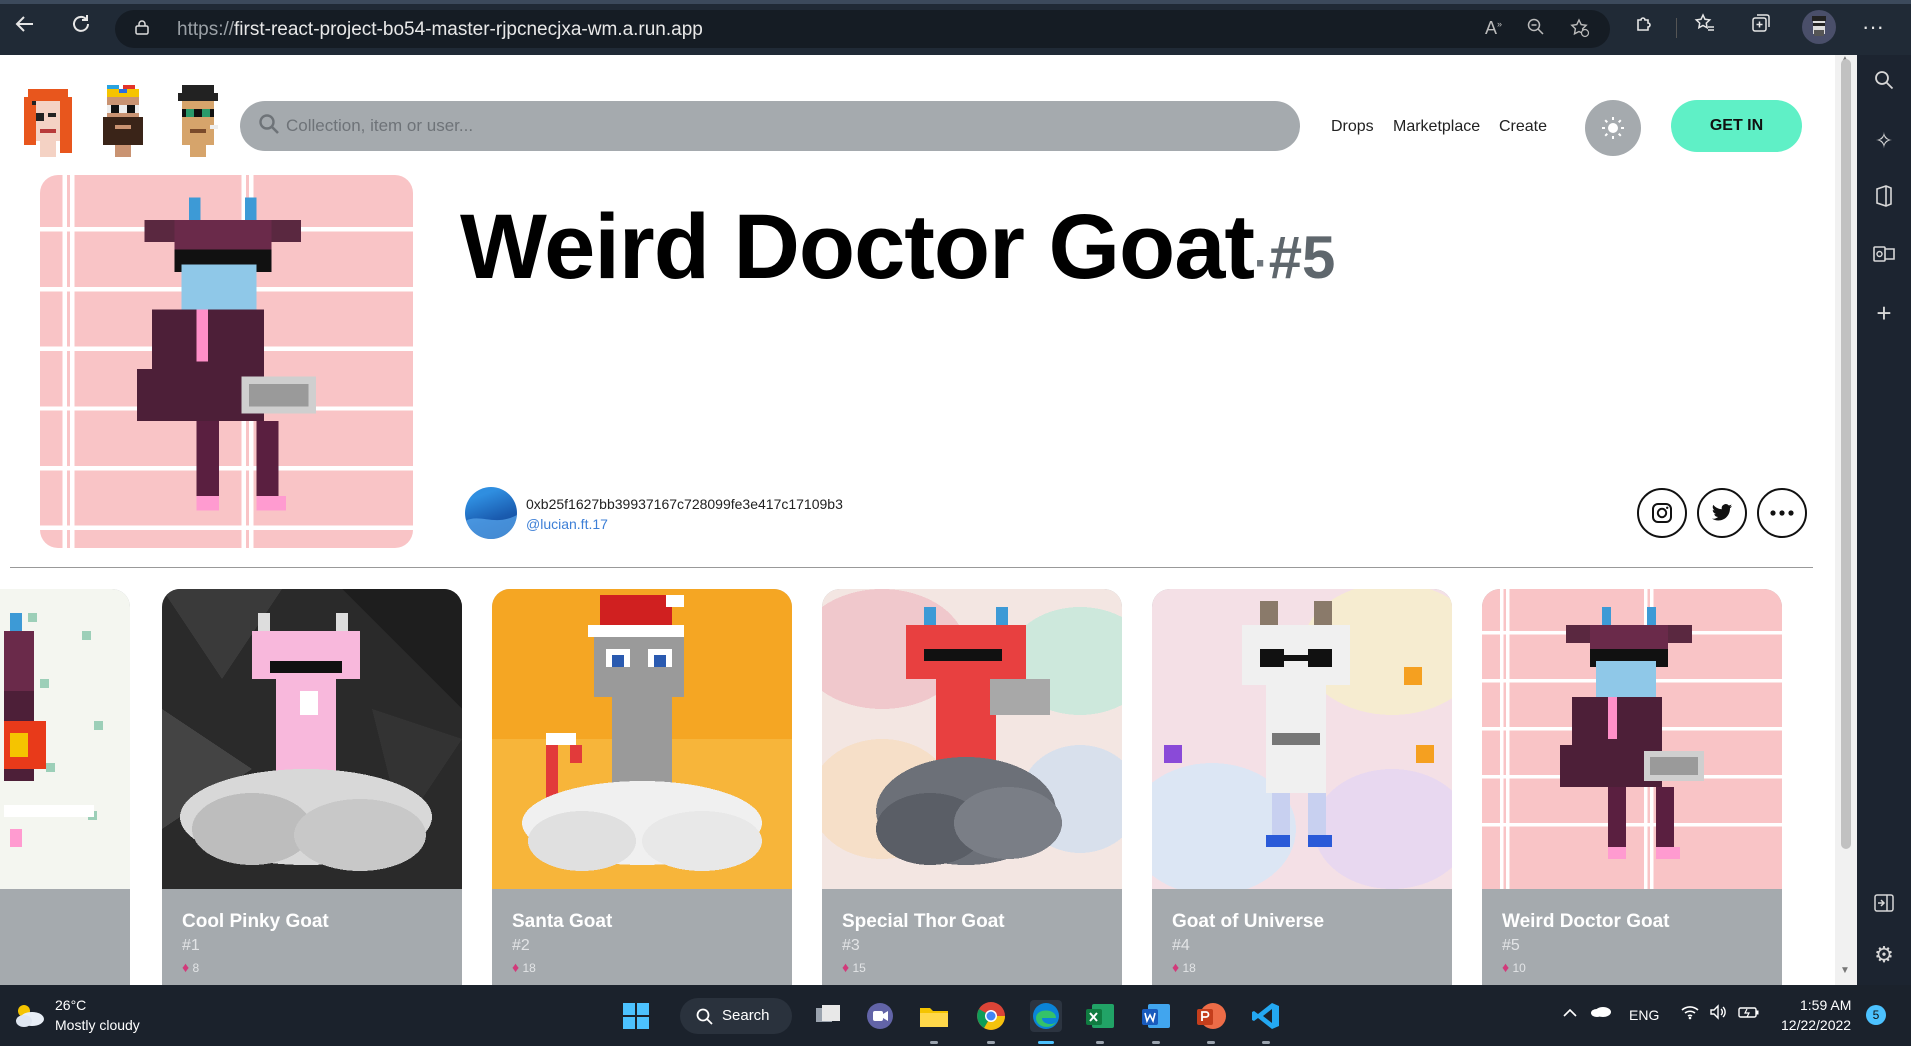 This screenshot has width=1911, height=1046. What do you see at coordinates (521, 945) in the screenshot?
I see `card-number: #2` at bounding box center [521, 945].